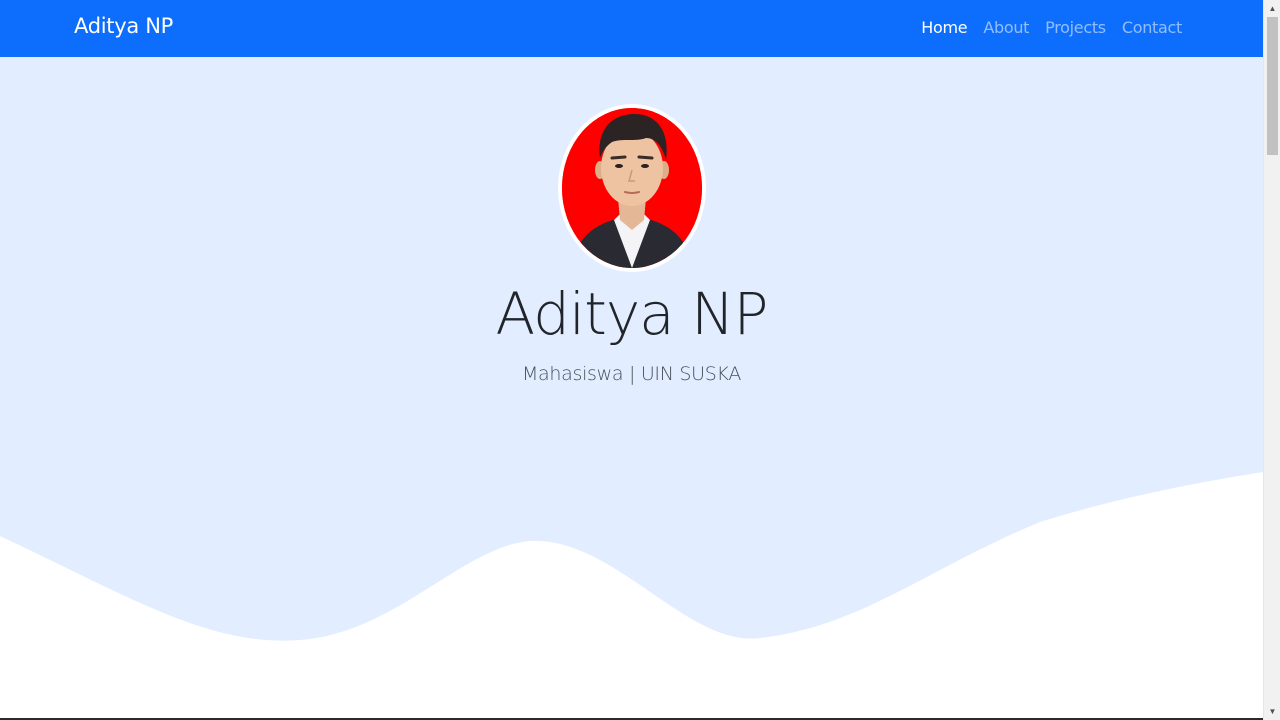  I want to click on nav-link-contact: Contact, so click(1152, 27).